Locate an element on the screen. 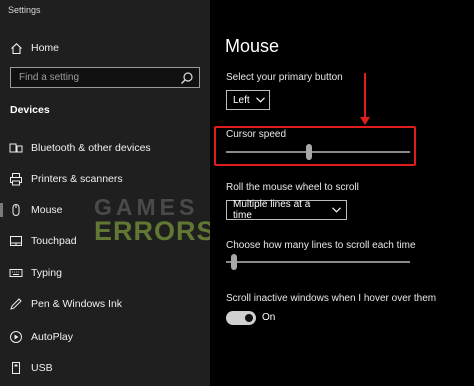  sidebar-item-printers: Printers & scanners is located at coordinates (105, 179).